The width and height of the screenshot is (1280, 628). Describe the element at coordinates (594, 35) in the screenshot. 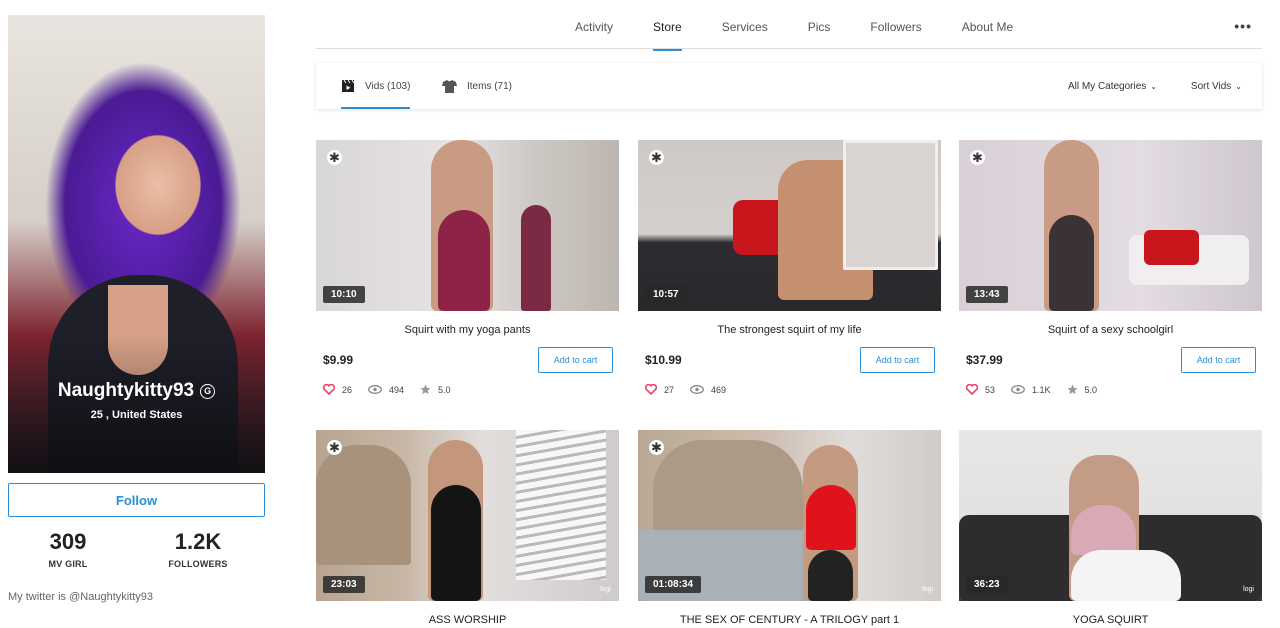

I see `tab-activity: Activity` at that location.